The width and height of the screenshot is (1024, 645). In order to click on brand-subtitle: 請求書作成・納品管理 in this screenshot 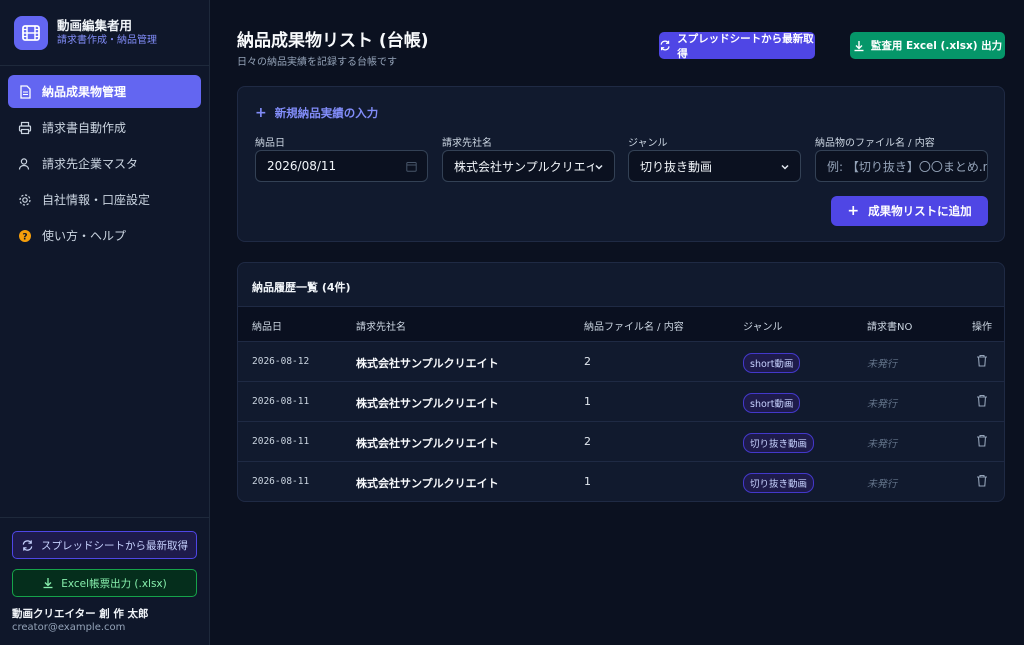, I will do `click(107, 40)`.